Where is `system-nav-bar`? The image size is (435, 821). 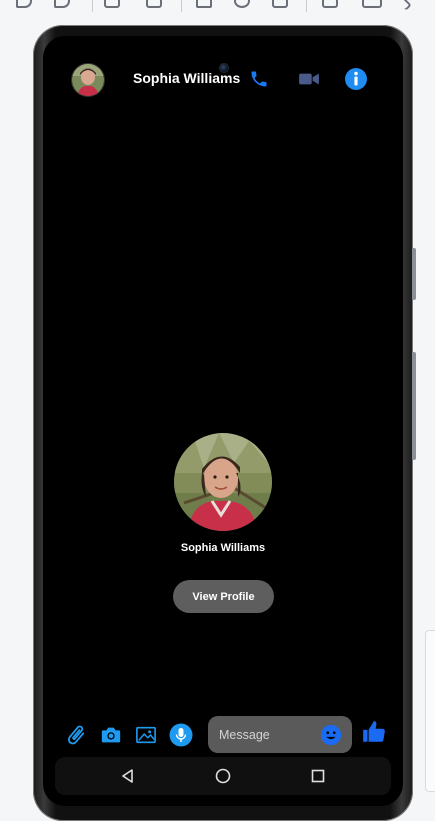 system-nav-bar is located at coordinates (223, 776).